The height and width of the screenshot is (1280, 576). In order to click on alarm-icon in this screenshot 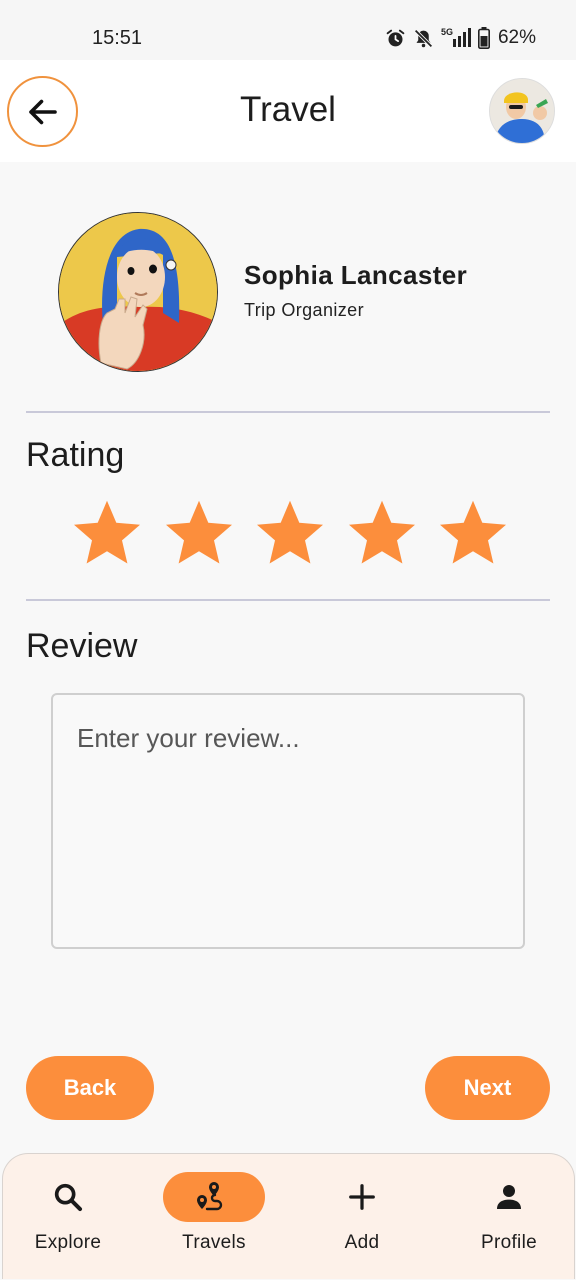, I will do `click(395, 37)`.